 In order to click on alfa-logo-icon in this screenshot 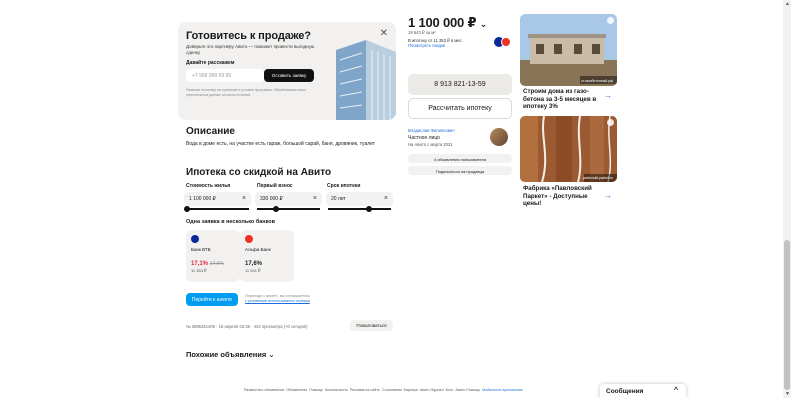, I will do `click(249, 239)`.